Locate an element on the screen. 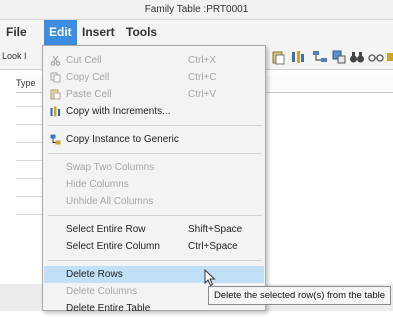 This screenshot has height=317, width=393. swap-two-columns-label: Swap Two Columns is located at coordinates (110, 167).